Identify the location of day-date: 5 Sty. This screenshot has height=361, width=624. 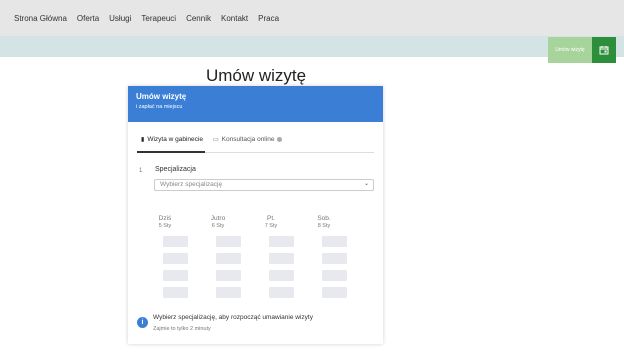
(165, 226).